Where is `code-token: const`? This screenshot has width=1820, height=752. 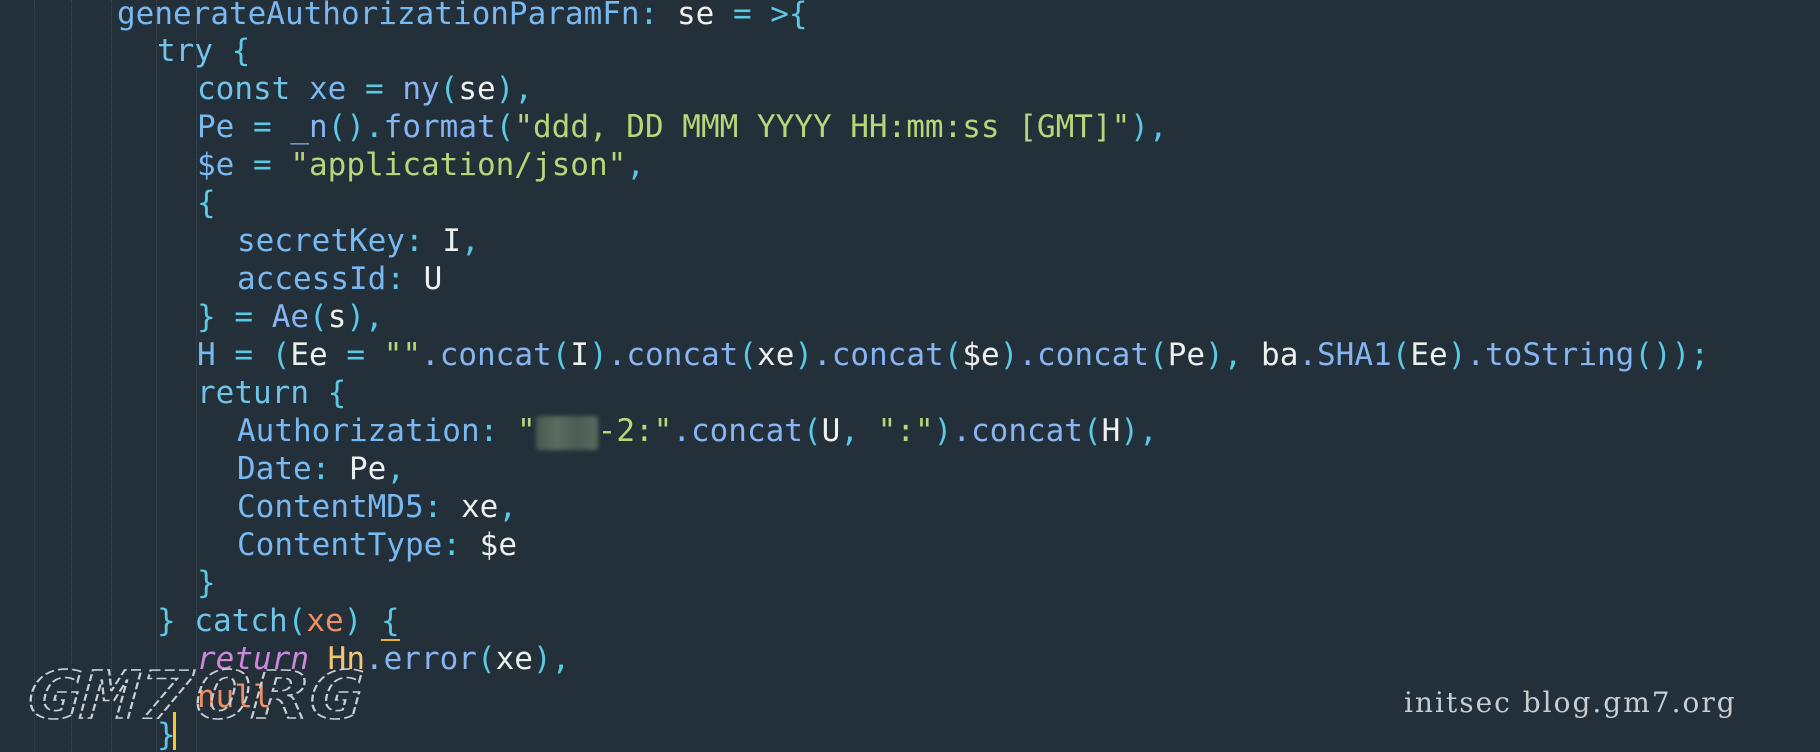
code-token: const is located at coordinates (244, 89).